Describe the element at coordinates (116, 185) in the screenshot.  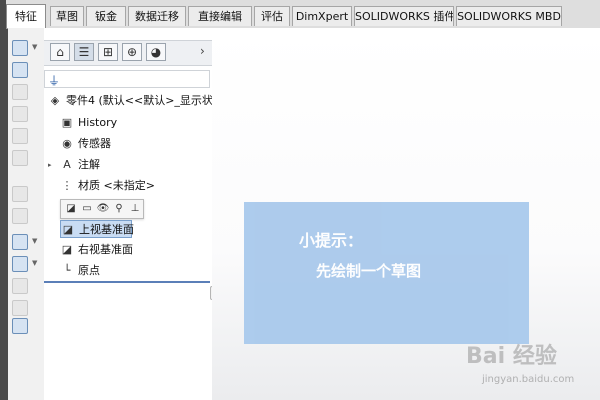
I see `tree-item-label: 材质 <未指定>` at that location.